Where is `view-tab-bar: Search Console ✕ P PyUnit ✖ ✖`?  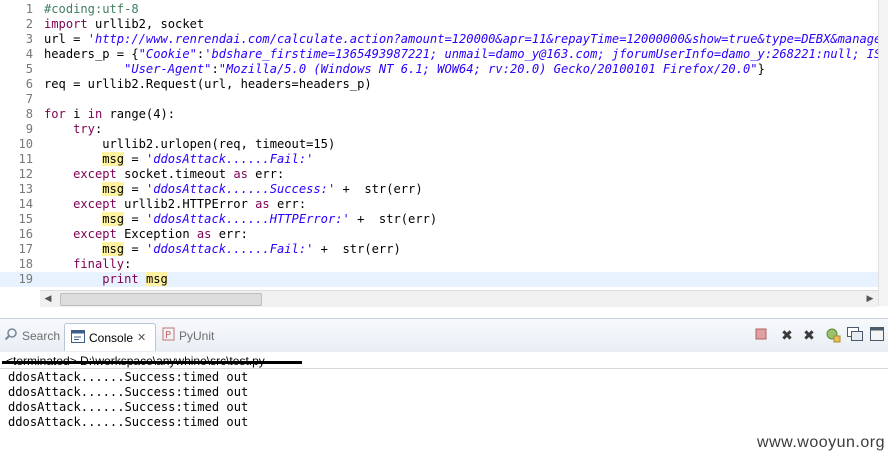 view-tab-bar: Search Console ✕ P PyUnit ✖ ✖ is located at coordinates (444, 335).